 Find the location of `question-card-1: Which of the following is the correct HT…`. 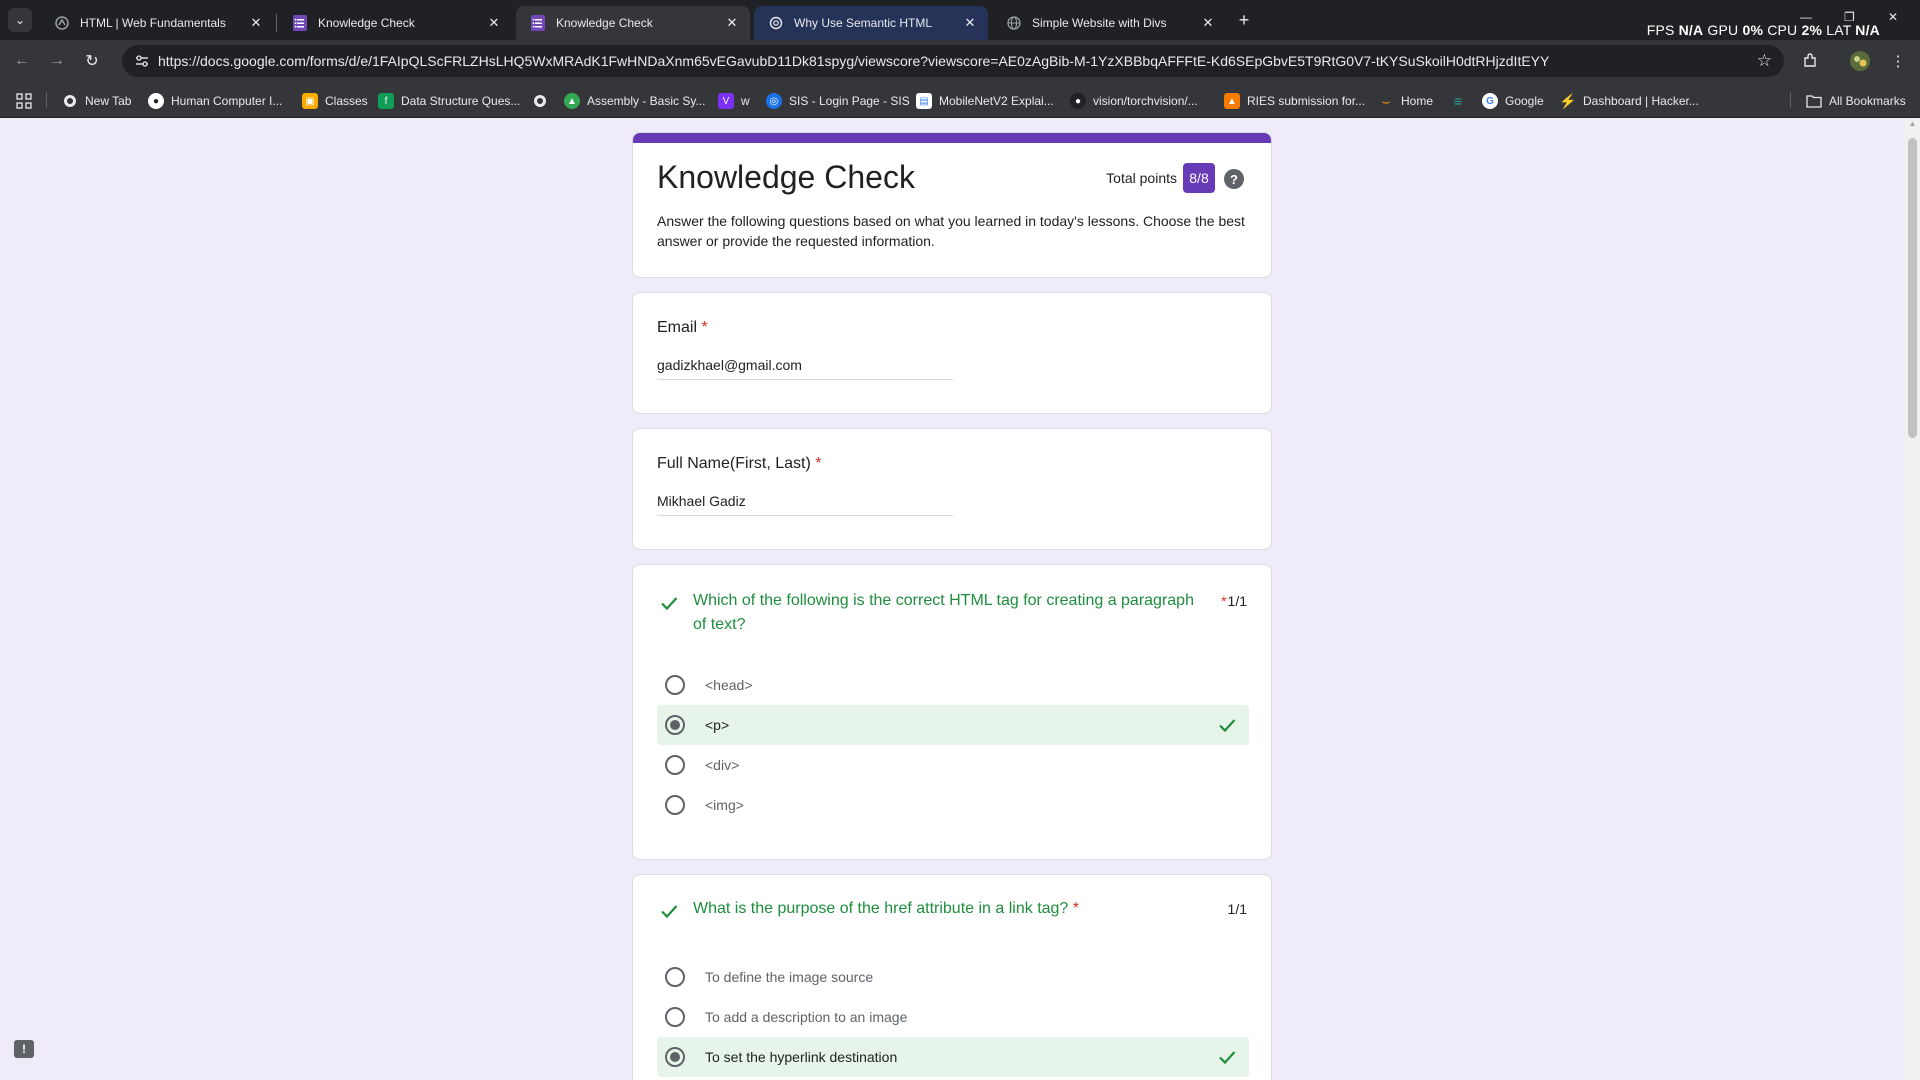

question-card-1: Which of the following is the correct HT… is located at coordinates (952, 712).